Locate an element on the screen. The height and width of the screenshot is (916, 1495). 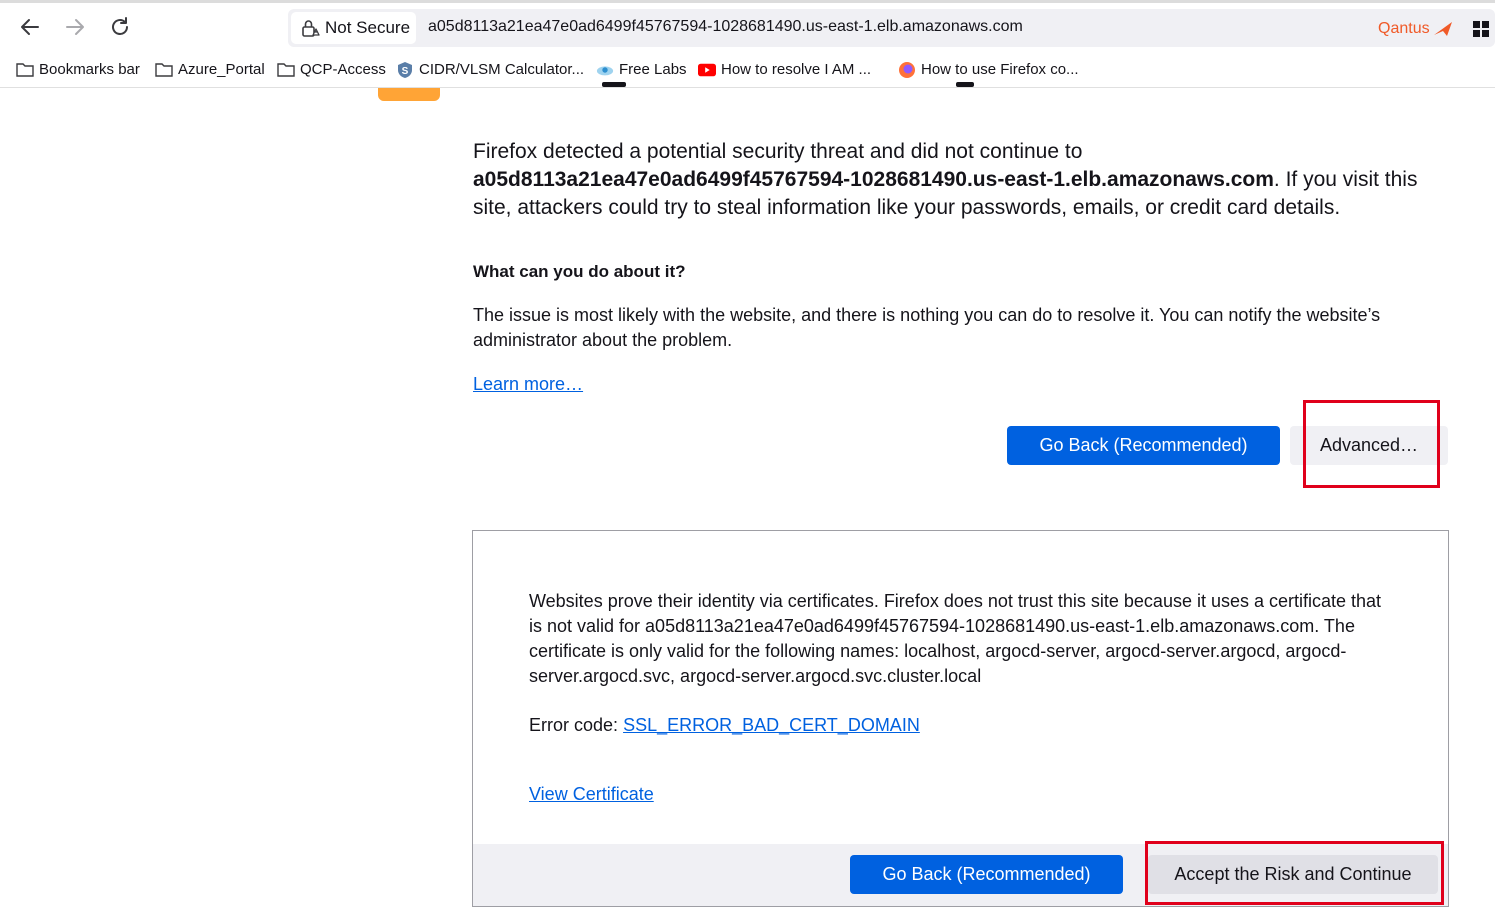
bookmark-qcp-access: QCP-Access is located at coordinates (331, 69).